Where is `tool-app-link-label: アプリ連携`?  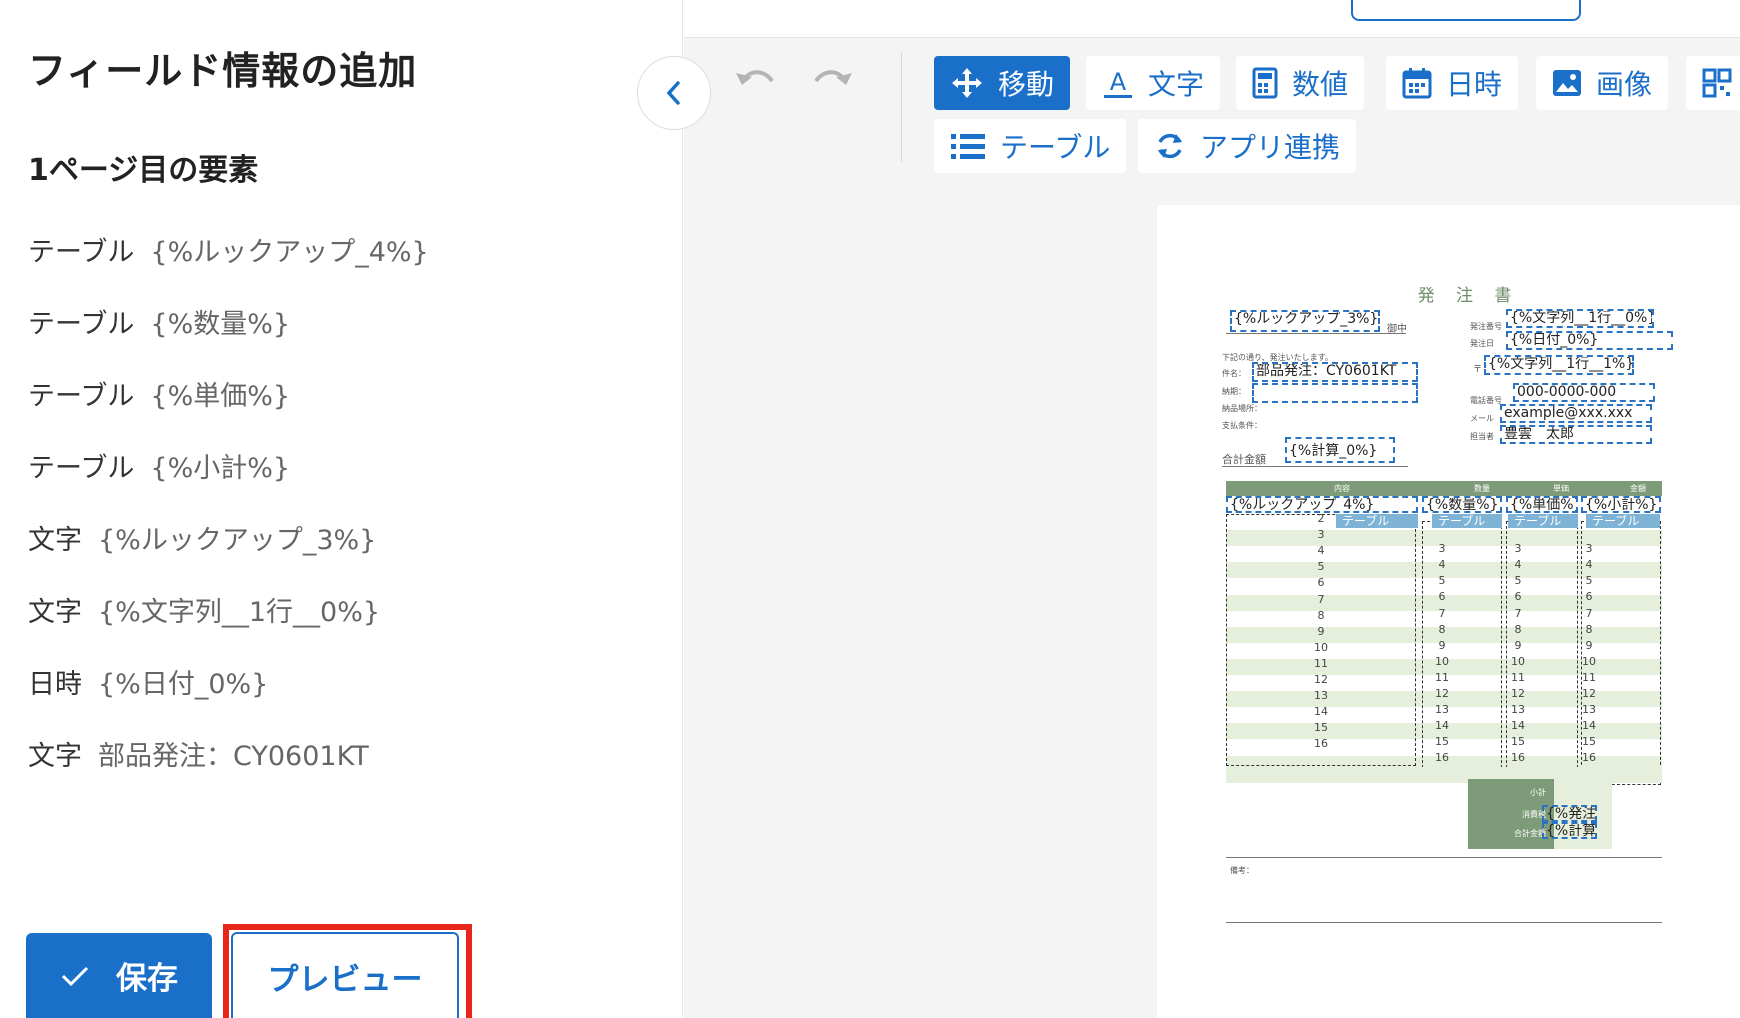
tool-app-link-label: アプリ連携 is located at coordinates (1270, 147).